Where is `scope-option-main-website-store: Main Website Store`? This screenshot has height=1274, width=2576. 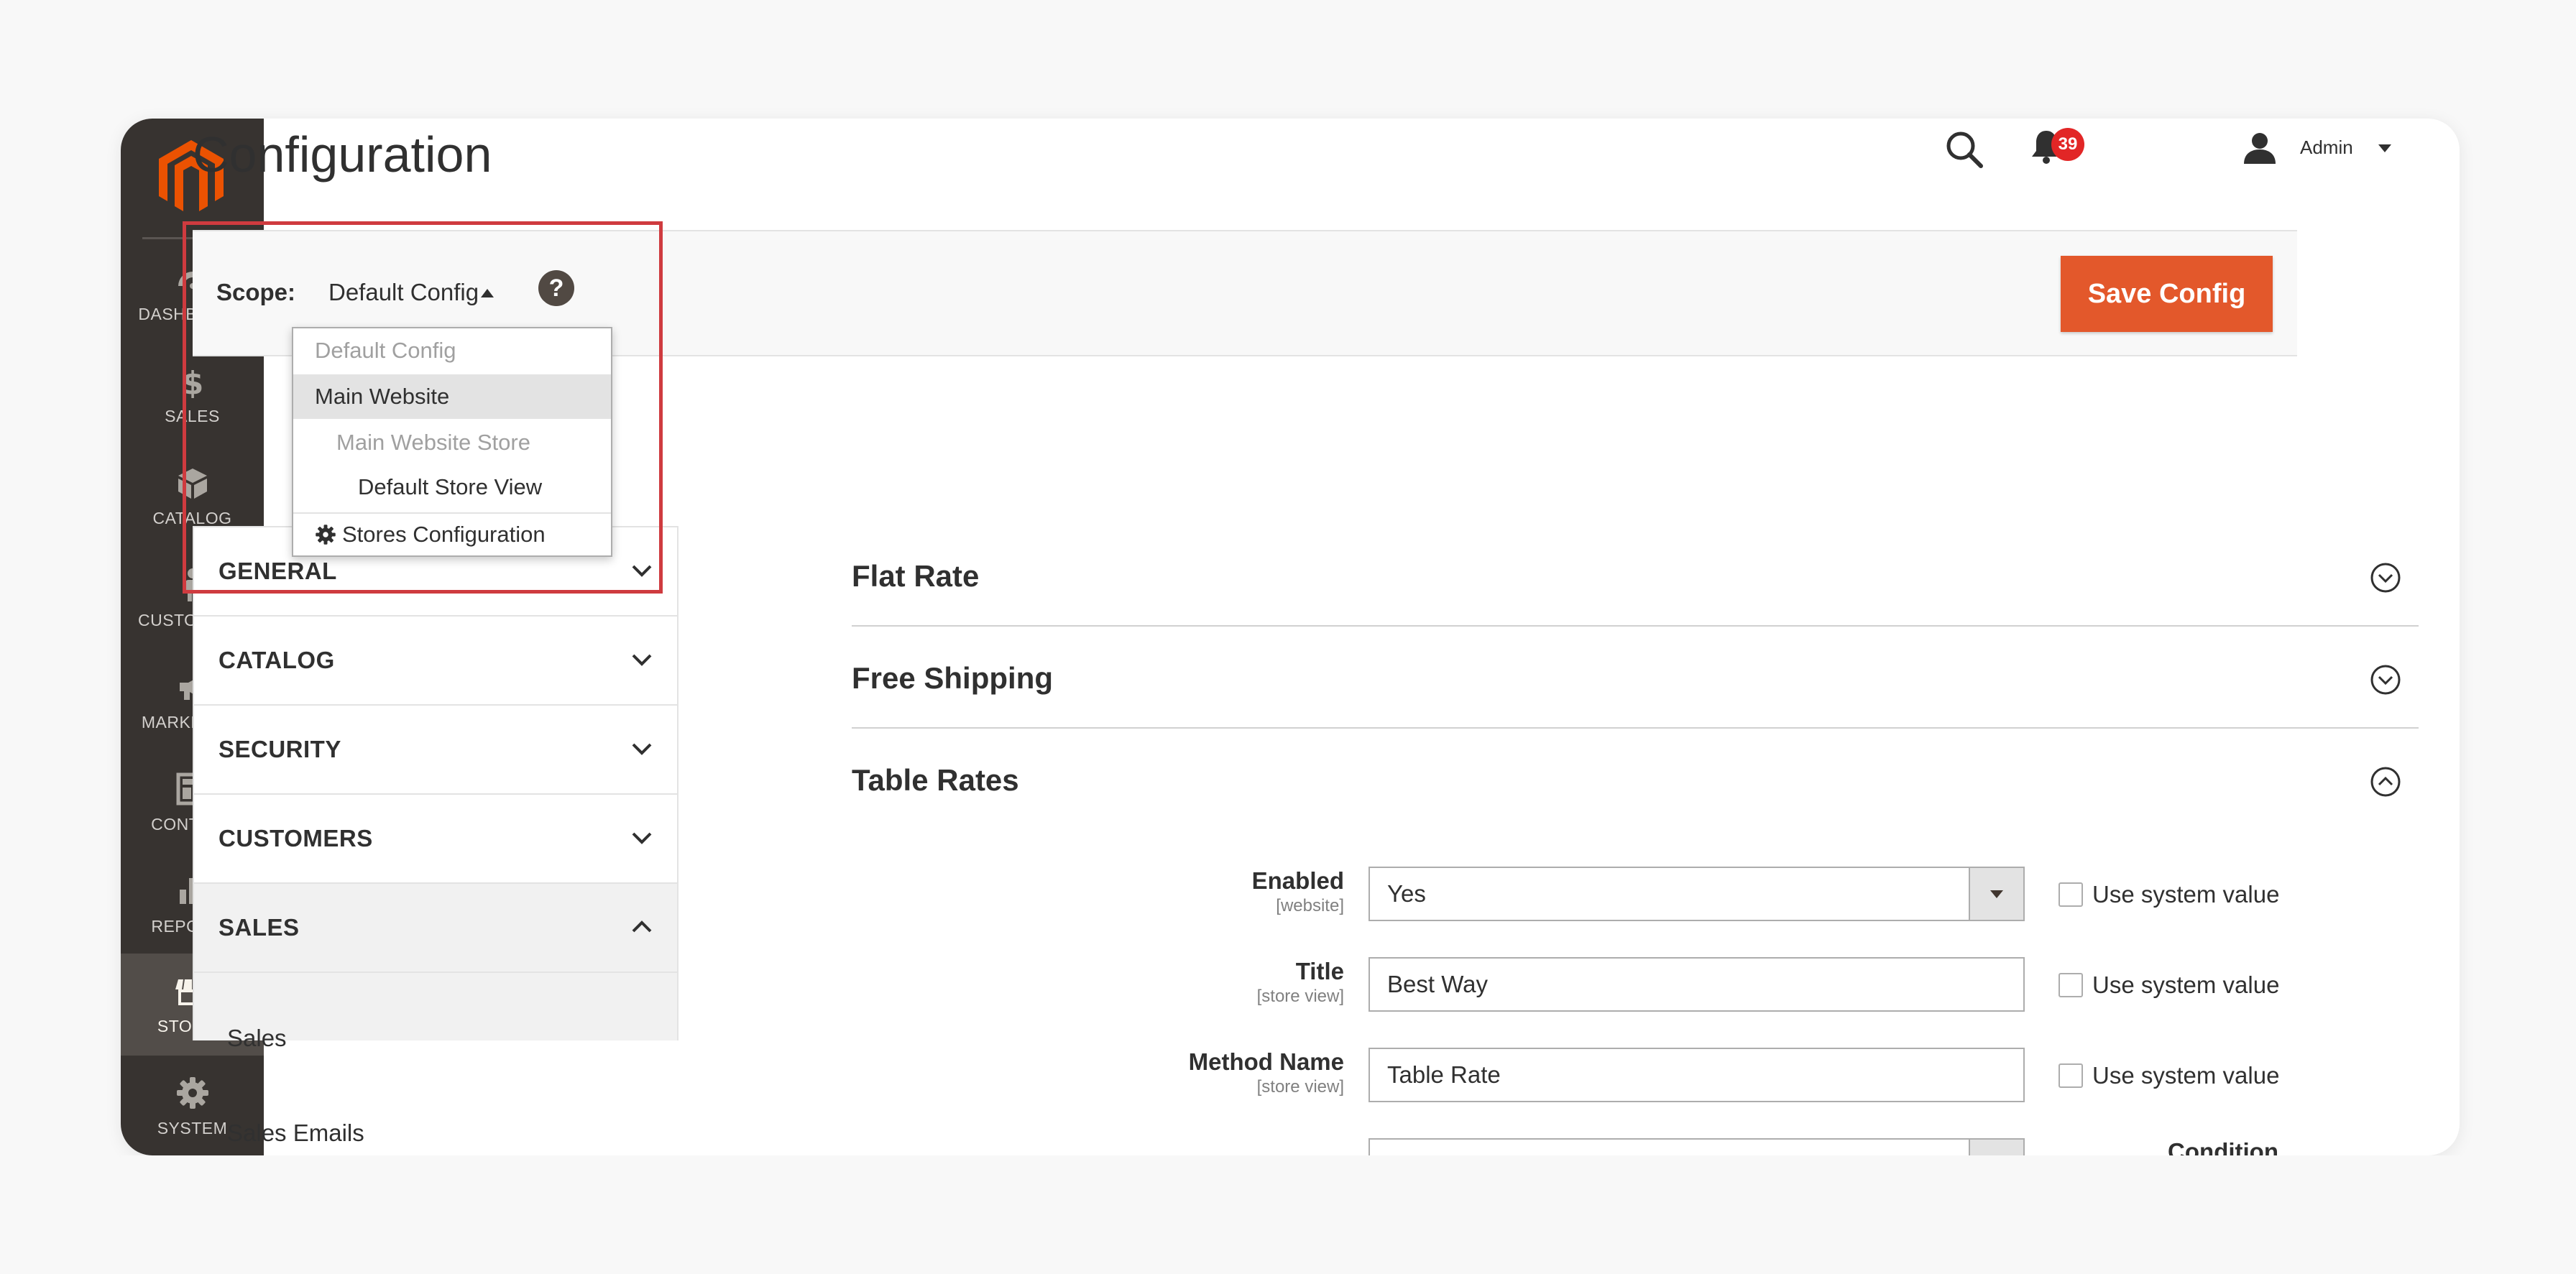 scope-option-main-website-store: Main Website Store is located at coordinates (433, 443).